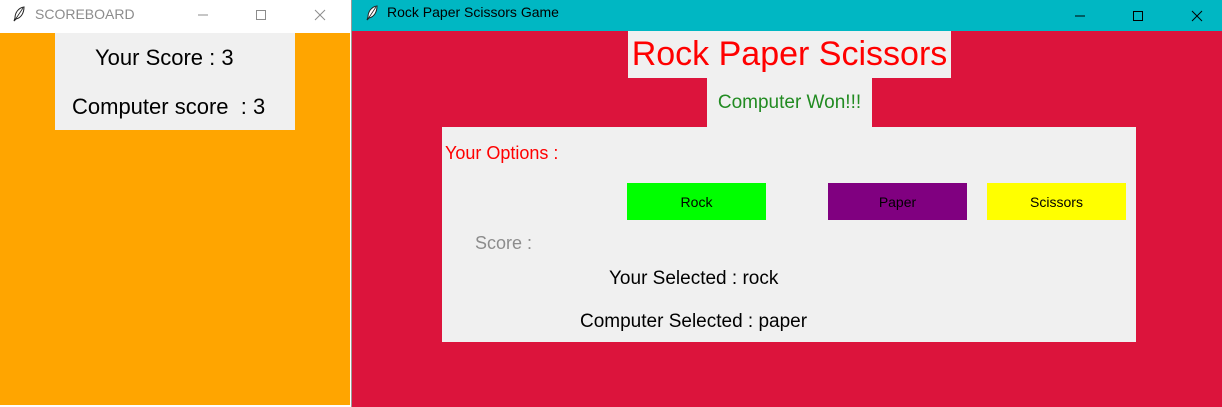 The height and width of the screenshot is (407, 1222). What do you see at coordinates (897, 201) in the screenshot?
I see `paper-button: Paper` at bounding box center [897, 201].